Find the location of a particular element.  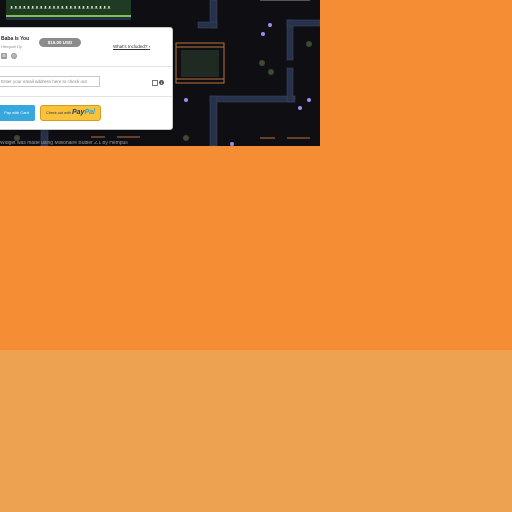

paypal-prefix: Check out with is located at coordinates (58, 113).